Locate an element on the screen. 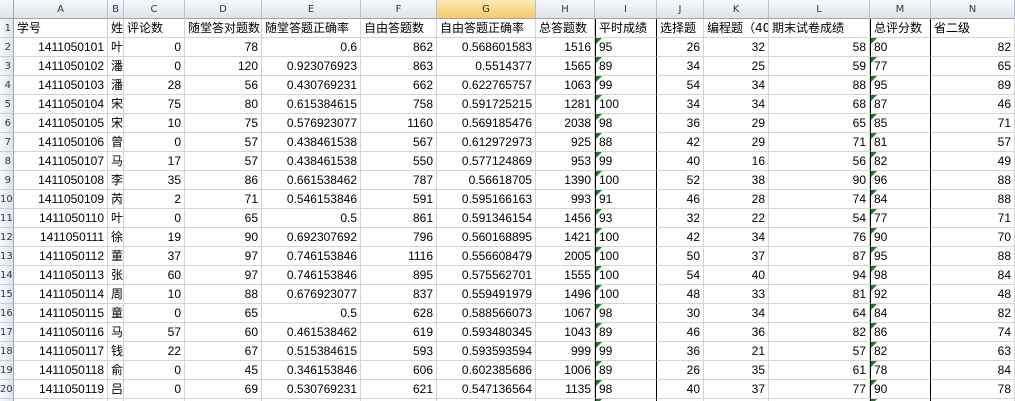 Image resolution: width=1015 pixels, height=401 pixels. table-cell: 85 is located at coordinates (900, 123).